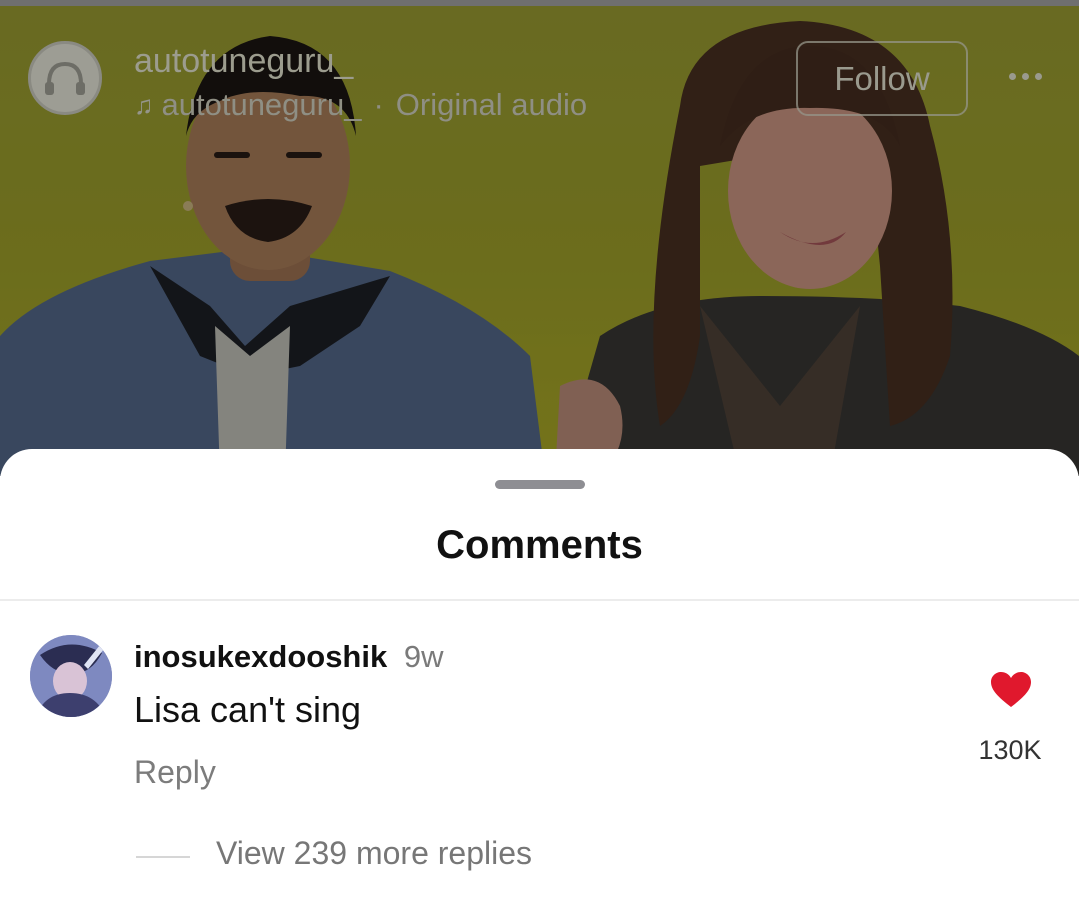  What do you see at coordinates (491, 104) in the screenshot?
I see `audio-label: Original audio` at bounding box center [491, 104].